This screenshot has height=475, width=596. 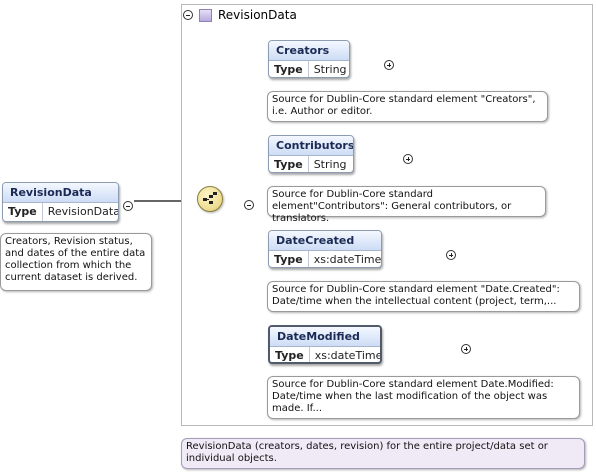 What do you see at coordinates (83, 211) in the screenshot?
I see `type-value: RevisionData` at bounding box center [83, 211].